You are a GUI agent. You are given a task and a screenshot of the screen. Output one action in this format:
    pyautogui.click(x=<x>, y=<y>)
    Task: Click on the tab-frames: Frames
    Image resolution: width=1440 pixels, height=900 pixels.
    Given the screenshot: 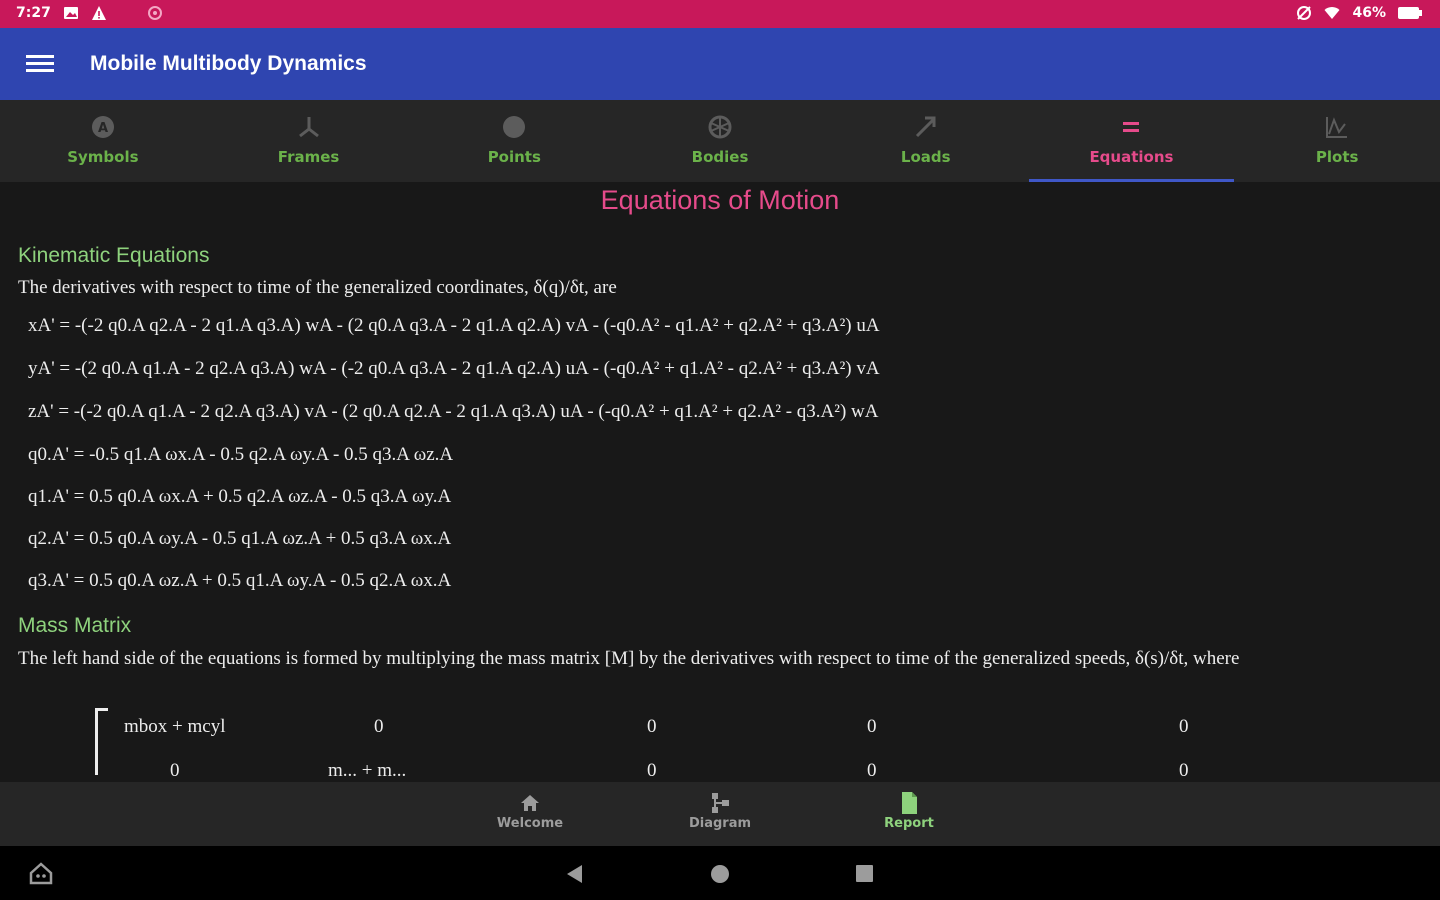 What is the action you would take?
    pyautogui.click(x=309, y=141)
    